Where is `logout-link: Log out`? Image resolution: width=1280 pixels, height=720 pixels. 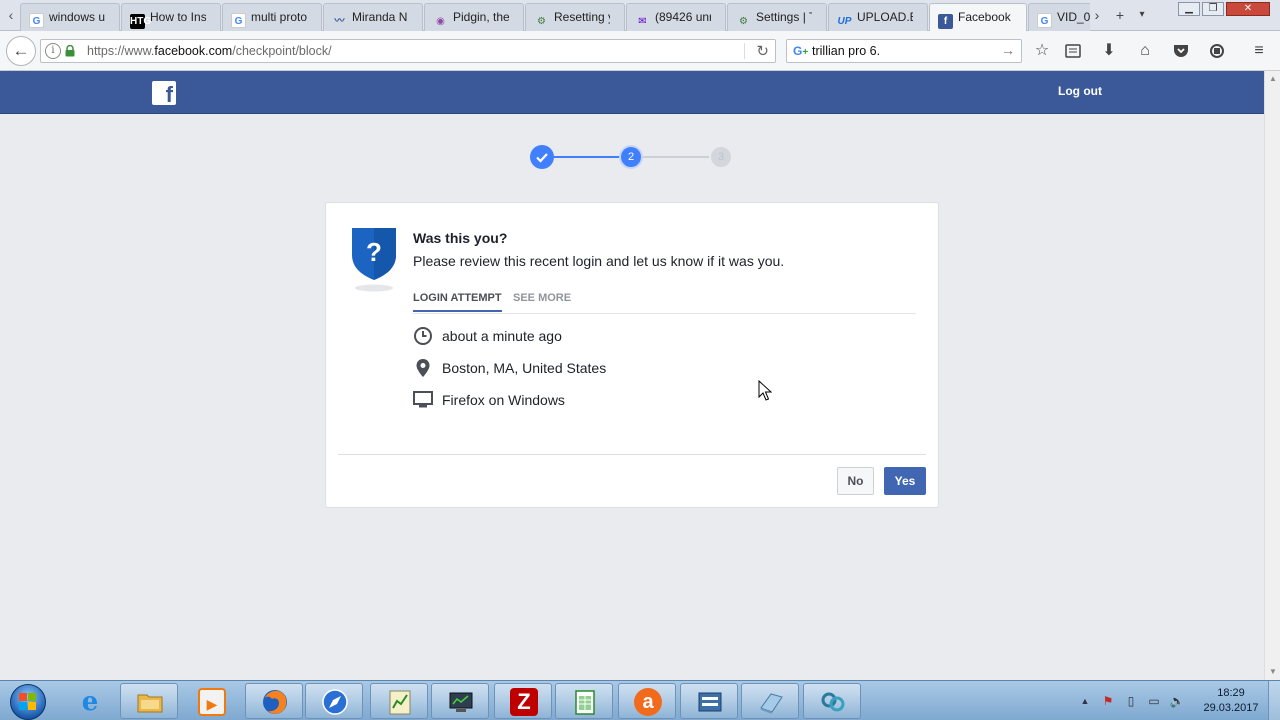 logout-link: Log out is located at coordinates (1080, 91).